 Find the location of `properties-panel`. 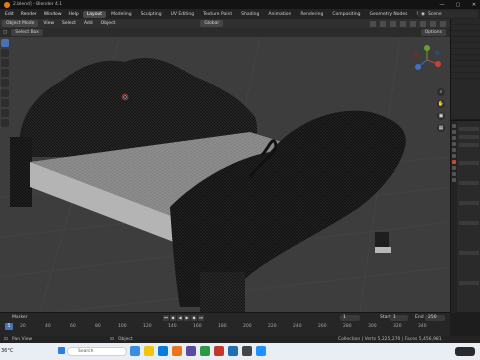

properties-panel is located at coordinates (465, 216).